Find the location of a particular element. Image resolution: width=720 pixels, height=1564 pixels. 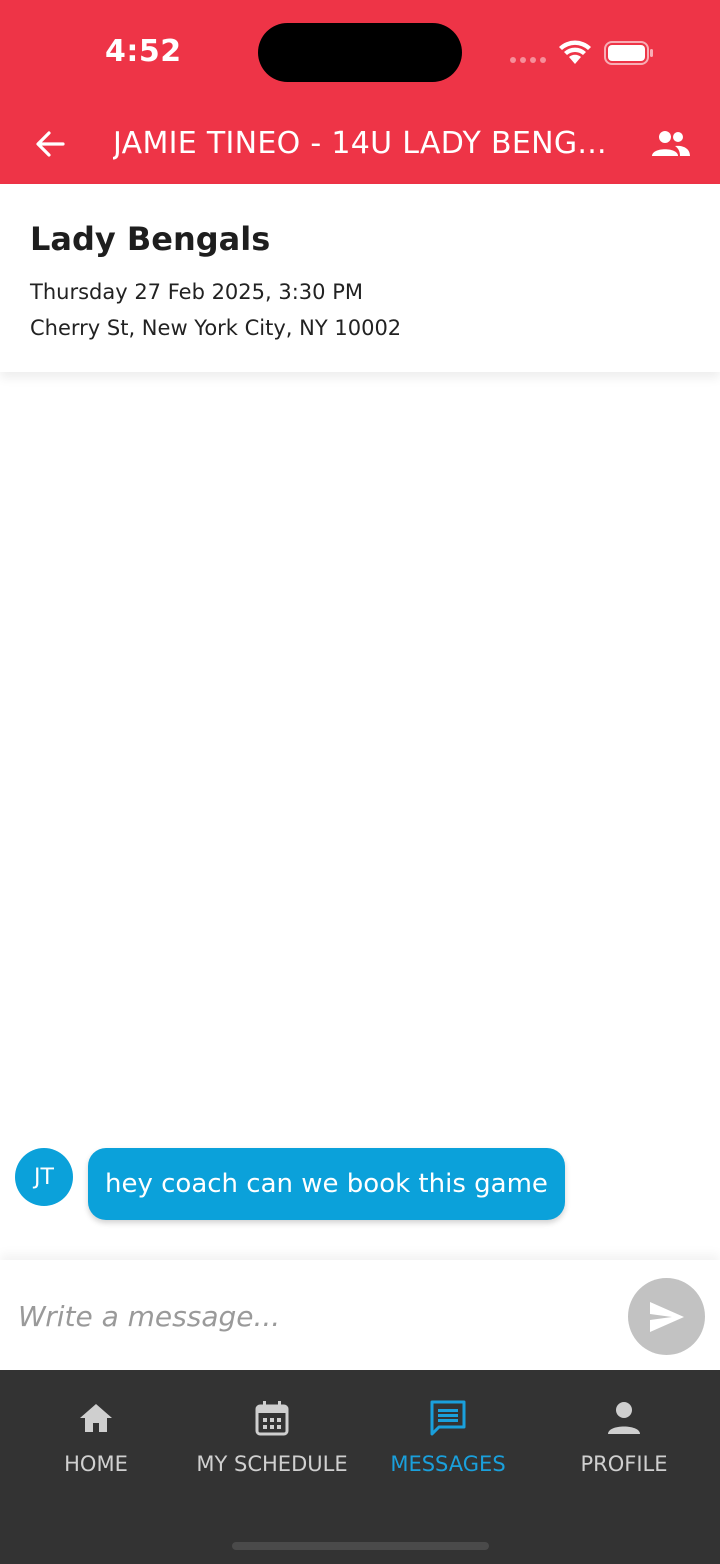

nav-my-schedule-label: MY SCHEDULE is located at coordinates (272, 1464).